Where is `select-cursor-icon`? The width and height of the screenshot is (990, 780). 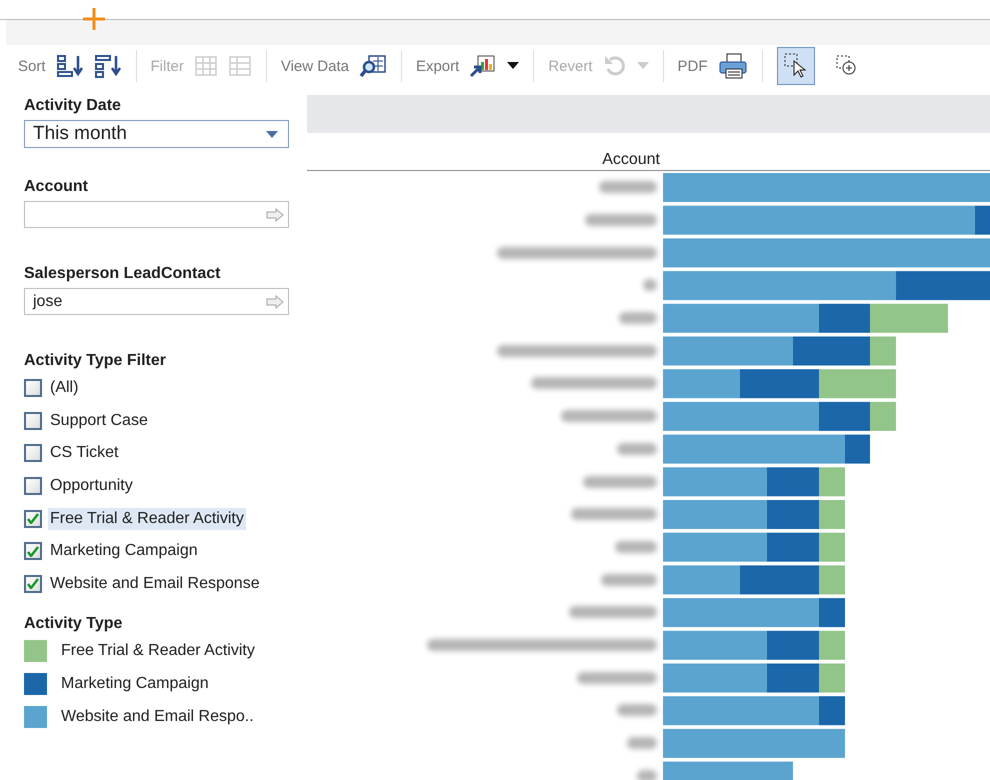
select-cursor-icon is located at coordinates (796, 66).